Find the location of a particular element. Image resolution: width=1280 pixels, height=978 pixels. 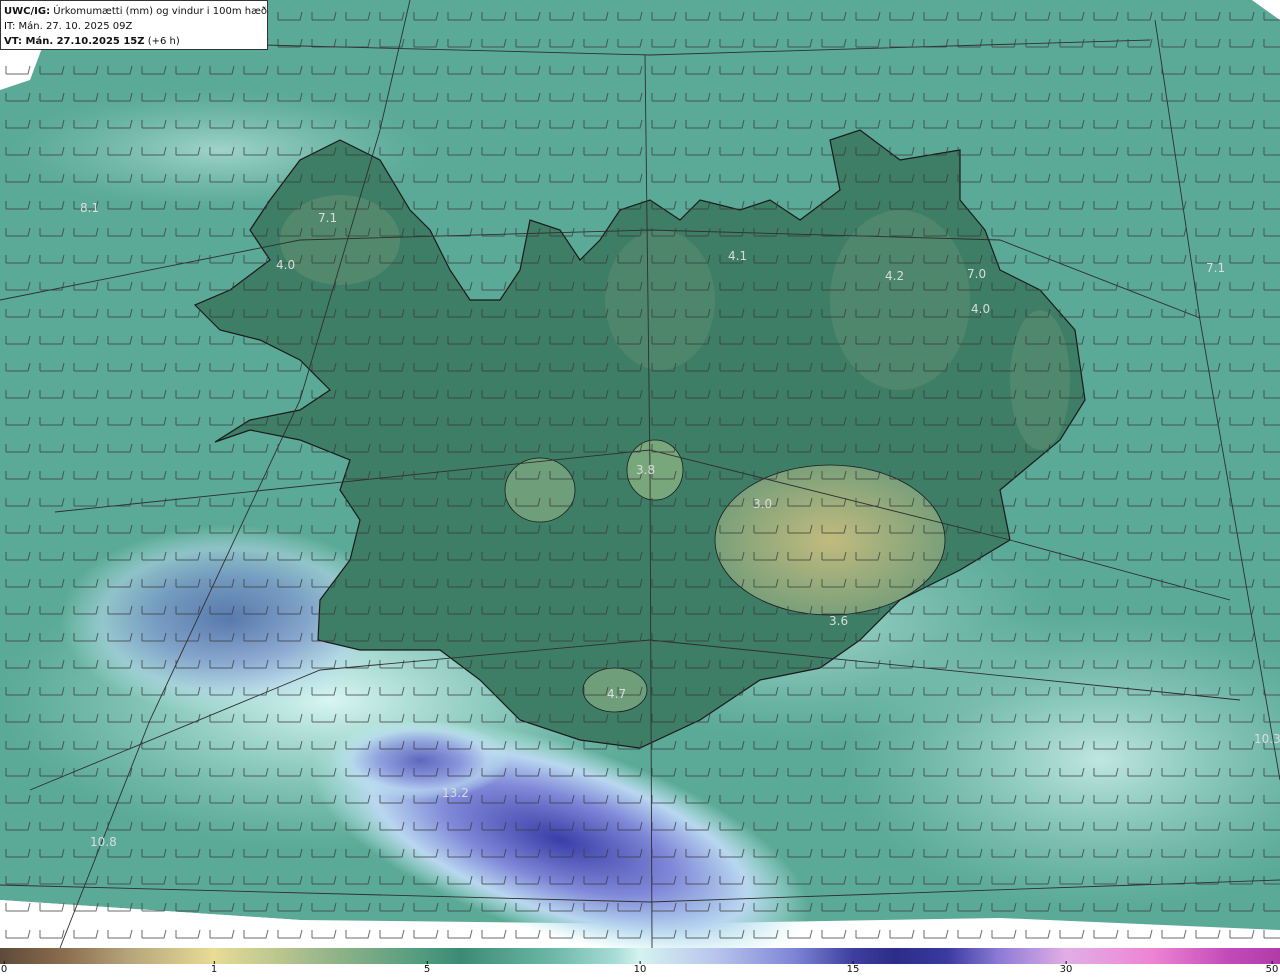

value-label: 4.1 is located at coordinates (737, 256).